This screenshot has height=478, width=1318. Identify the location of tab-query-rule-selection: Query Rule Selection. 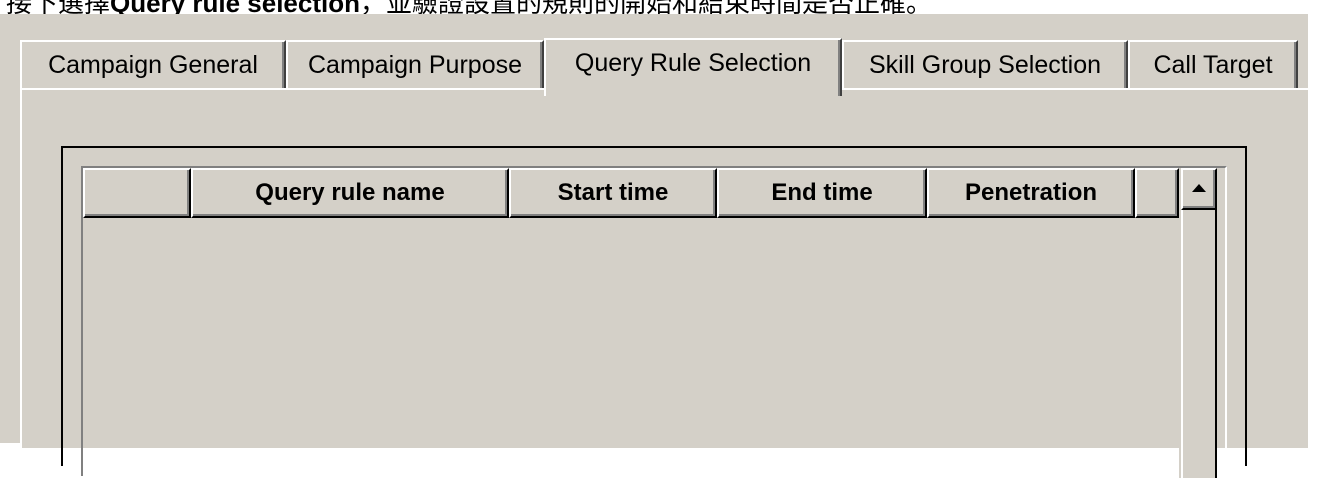
(693, 67).